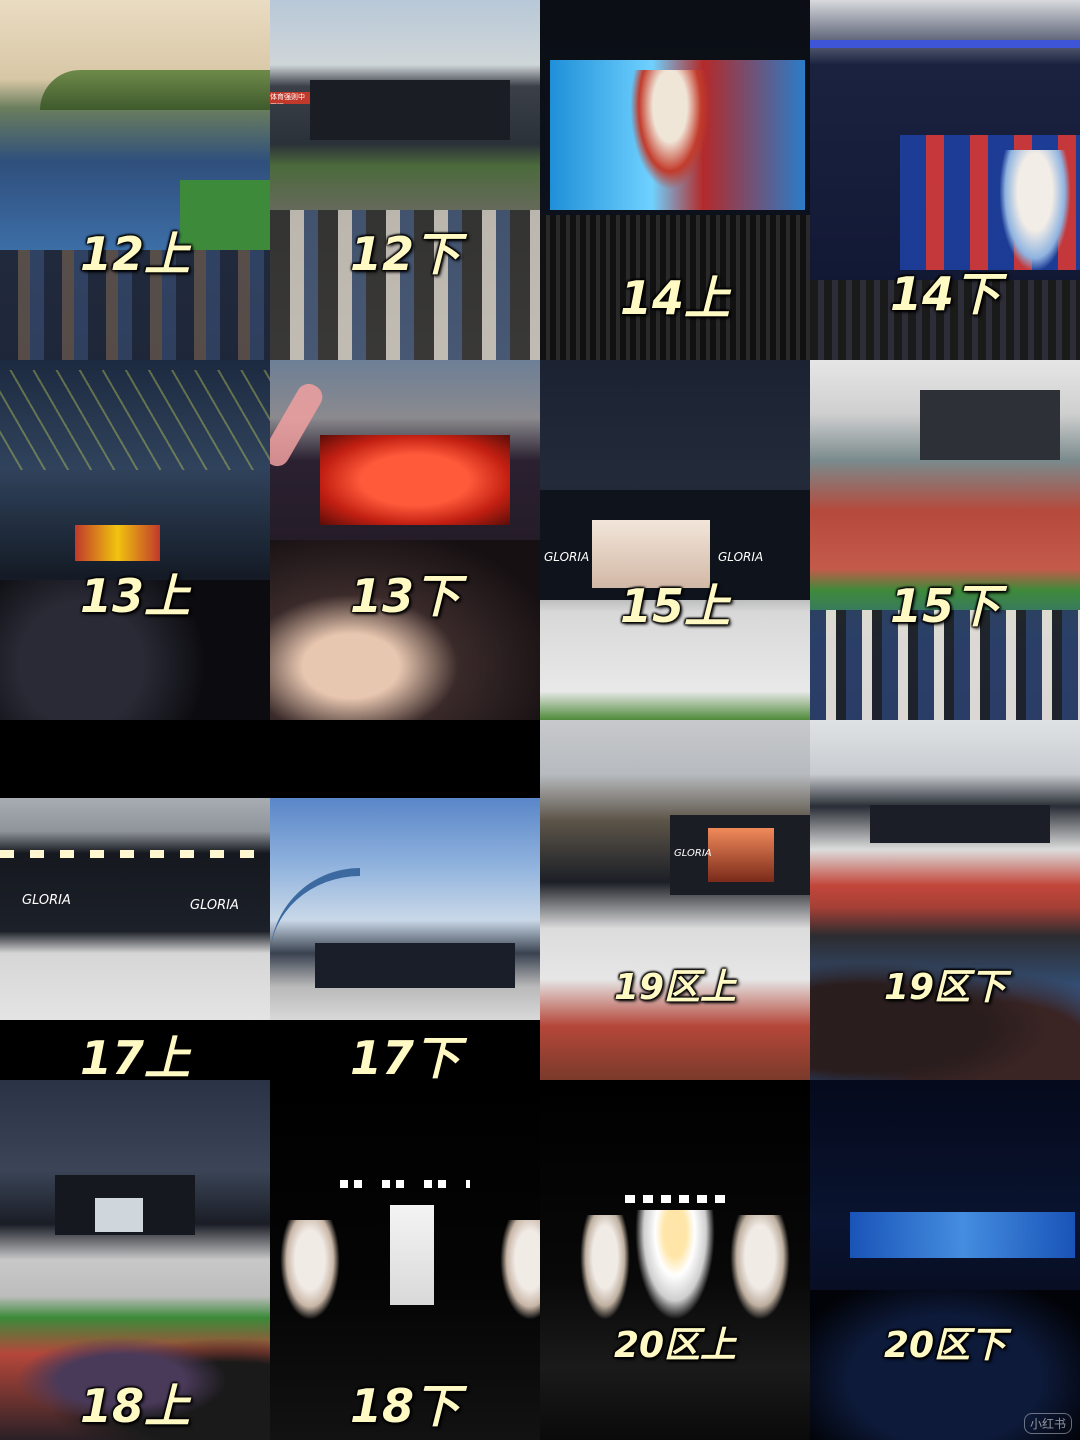 The width and height of the screenshot is (1080, 1440). I want to click on photo-17-upper: GLORIA GLORIA, so click(135, 909).